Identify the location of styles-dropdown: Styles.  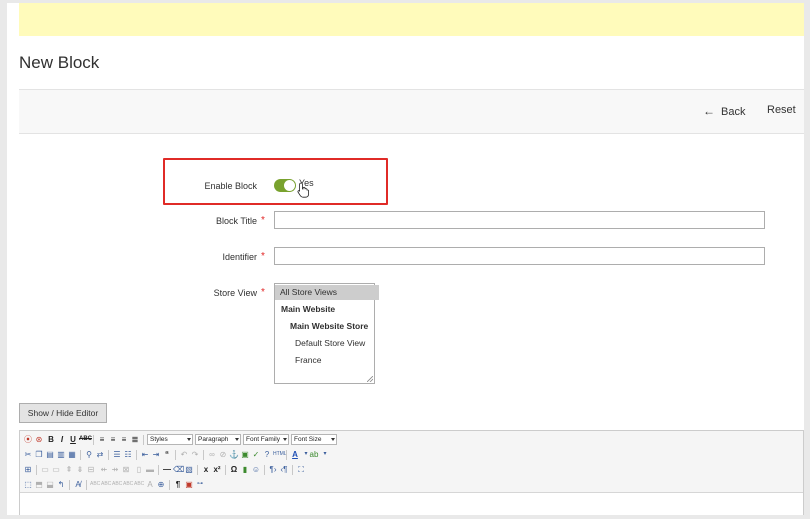
(170, 439).